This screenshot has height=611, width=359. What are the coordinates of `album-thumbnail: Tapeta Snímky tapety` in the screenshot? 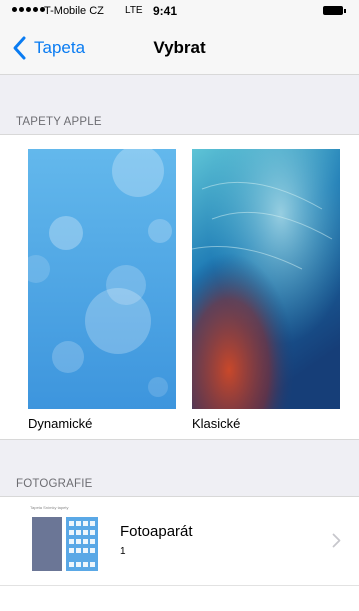 It's located at (66, 541).